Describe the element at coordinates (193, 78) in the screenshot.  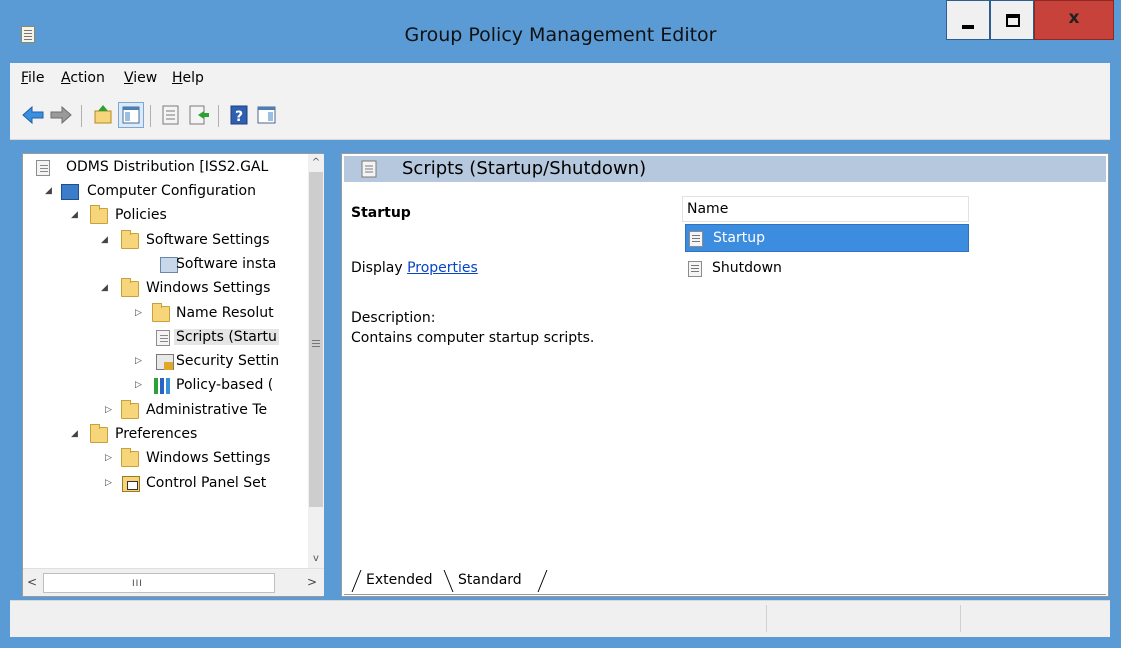
I see `menu-help-label: elp` at that location.